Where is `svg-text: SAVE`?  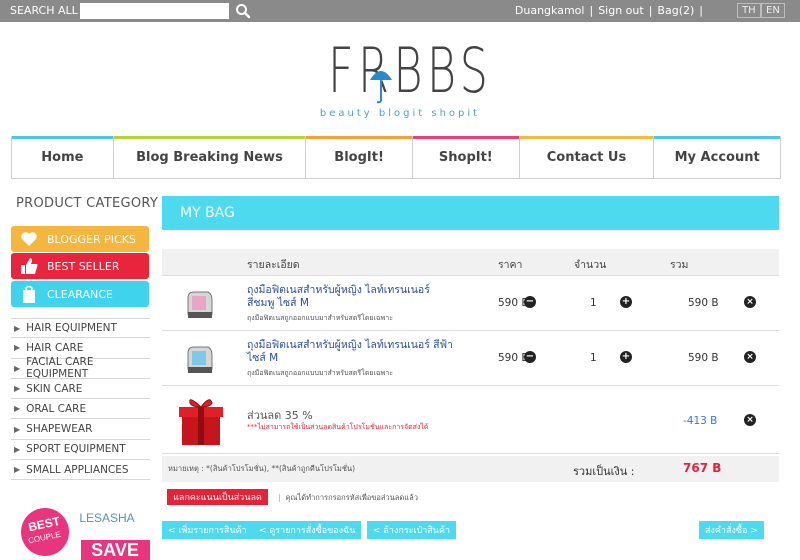 svg-text: SAVE is located at coordinates (115, 550).